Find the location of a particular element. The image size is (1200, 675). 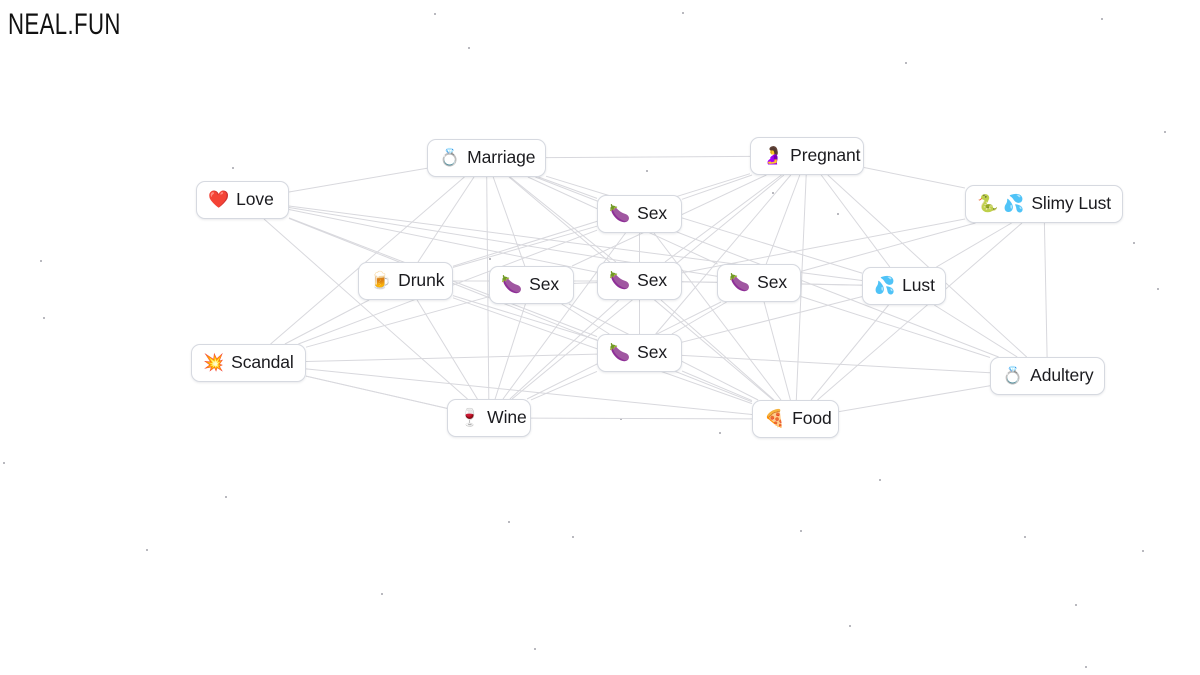

element-node-sex-left: 🍆 Sex is located at coordinates (531, 285).